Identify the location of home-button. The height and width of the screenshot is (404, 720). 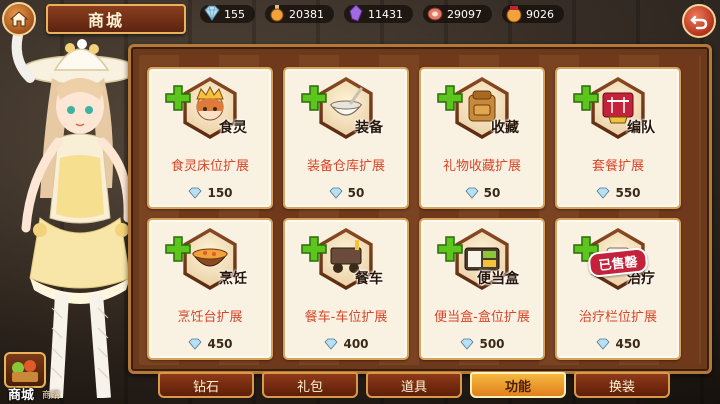
(19, 19).